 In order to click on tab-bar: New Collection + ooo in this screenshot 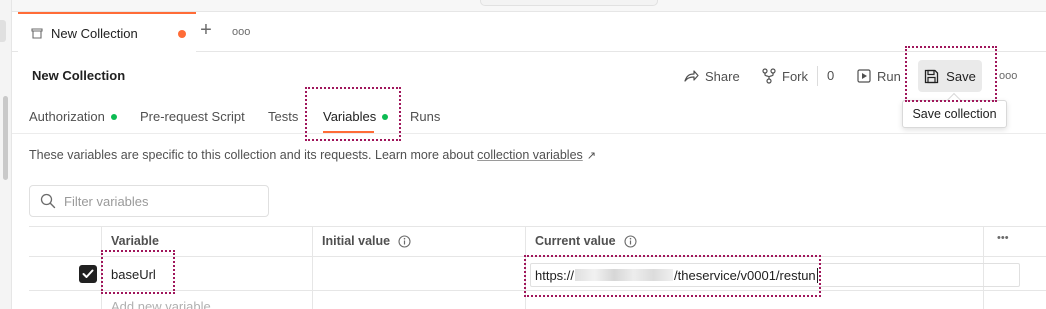, I will do `click(529, 32)`.